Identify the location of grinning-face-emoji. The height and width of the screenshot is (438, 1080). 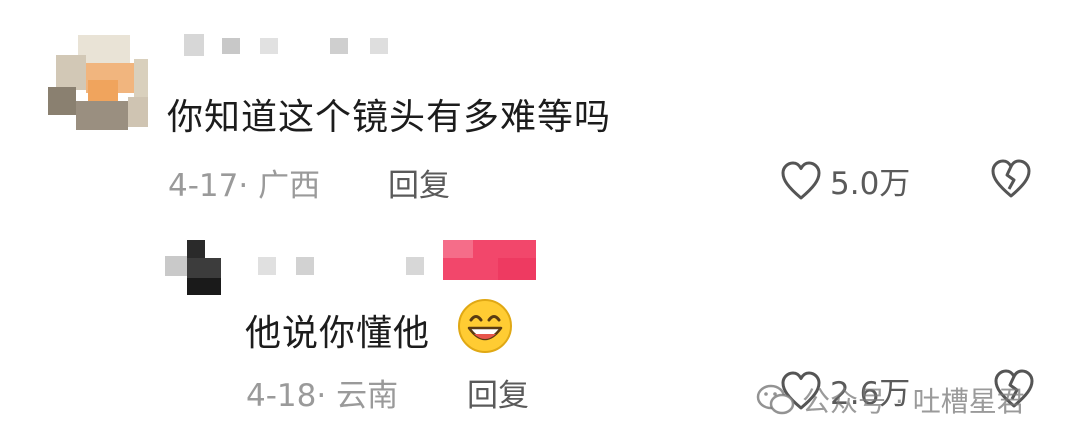
(485, 326).